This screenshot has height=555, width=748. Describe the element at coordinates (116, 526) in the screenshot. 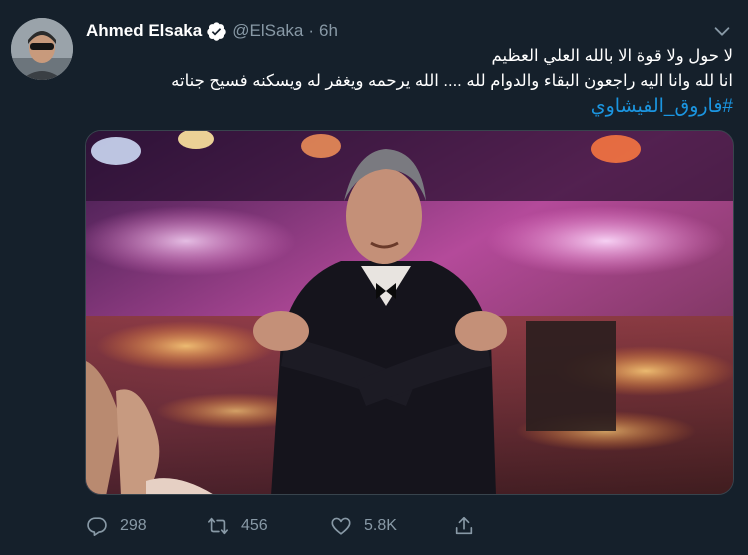

I see `reply-button: 298` at that location.